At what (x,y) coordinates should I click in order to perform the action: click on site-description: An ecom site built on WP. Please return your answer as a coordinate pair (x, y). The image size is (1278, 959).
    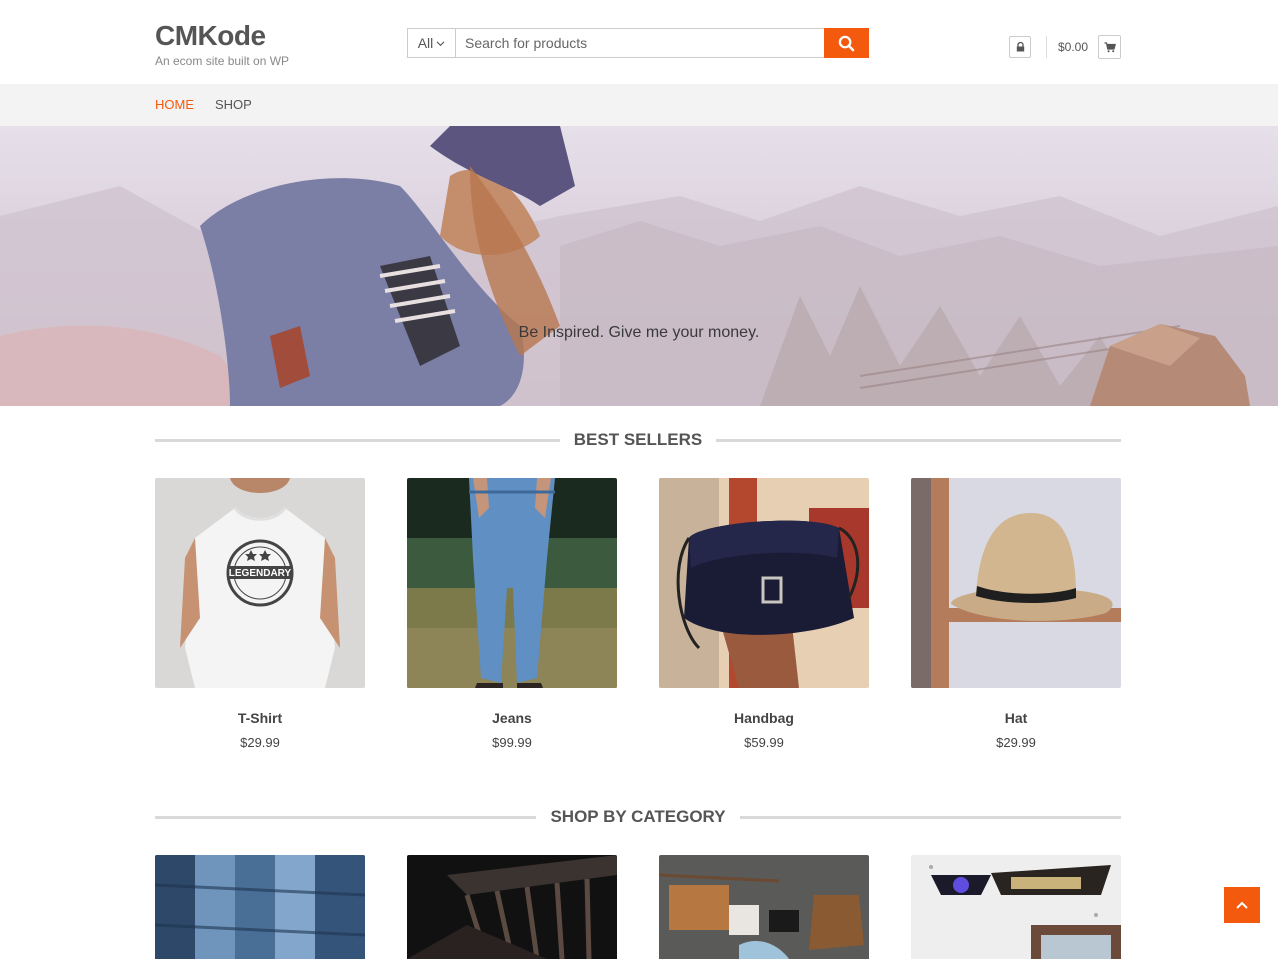
    Looking at the image, I should click on (222, 61).